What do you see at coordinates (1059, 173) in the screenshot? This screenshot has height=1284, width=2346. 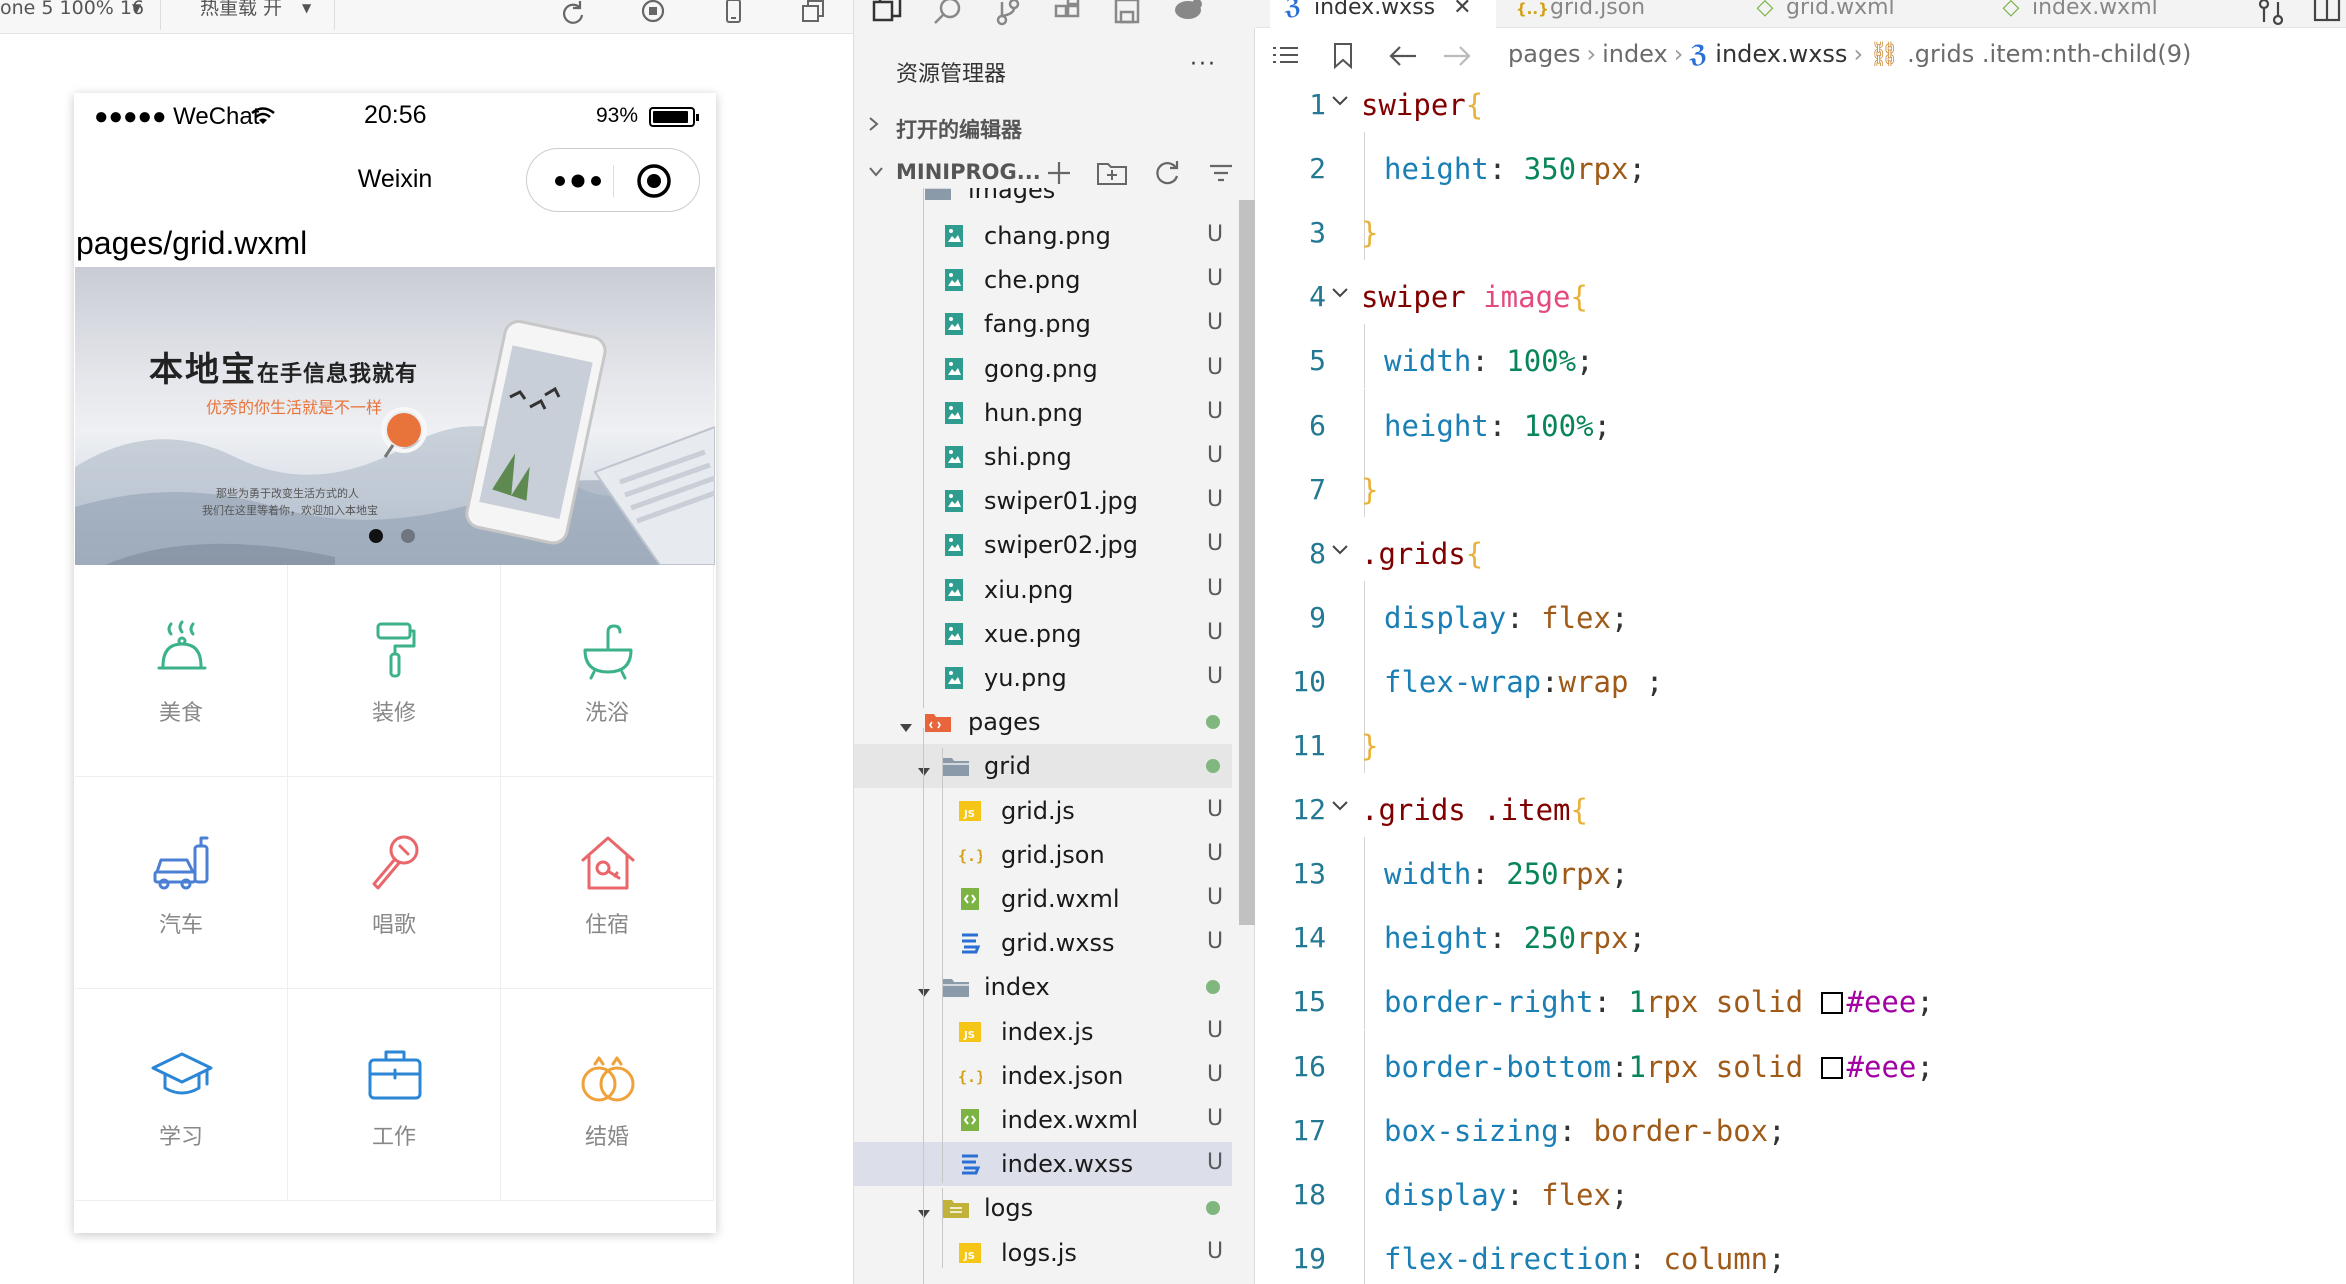 I see `new-file-icon` at bounding box center [1059, 173].